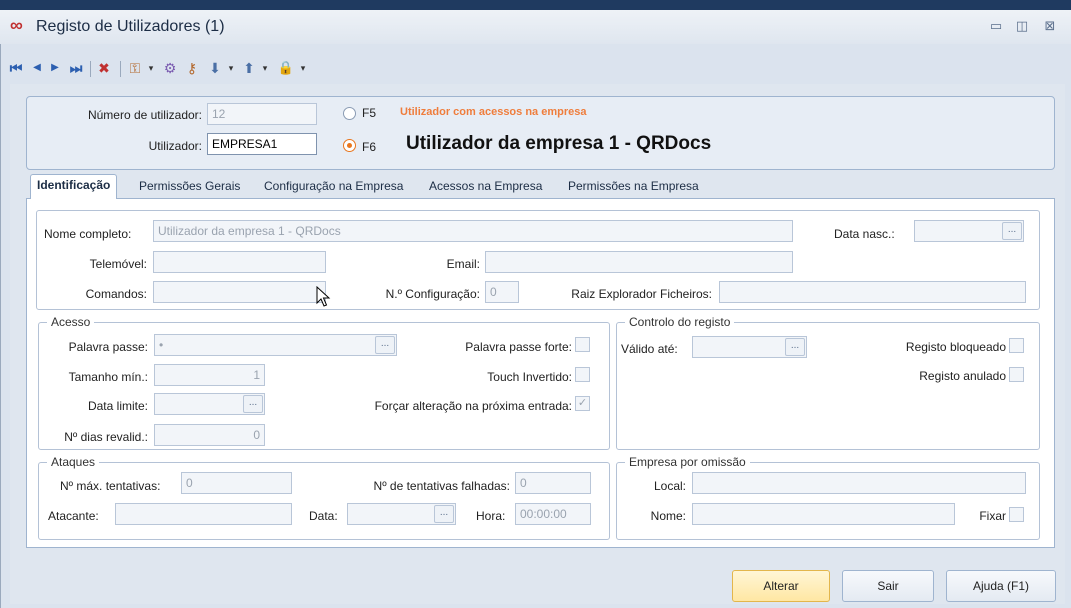  What do you see at coordinates (209, 375) in the screenshot?
I see `tamanho-min-field` at bounding box center [209, 375].